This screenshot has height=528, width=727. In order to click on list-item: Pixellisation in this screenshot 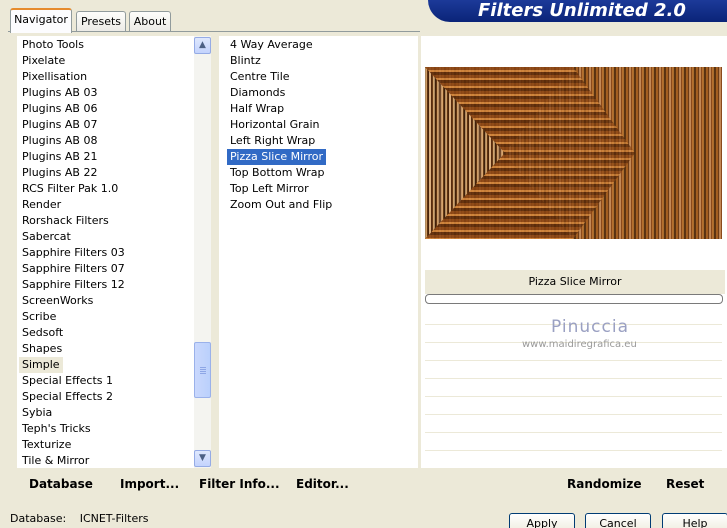, I will do `click(54, 77)`.